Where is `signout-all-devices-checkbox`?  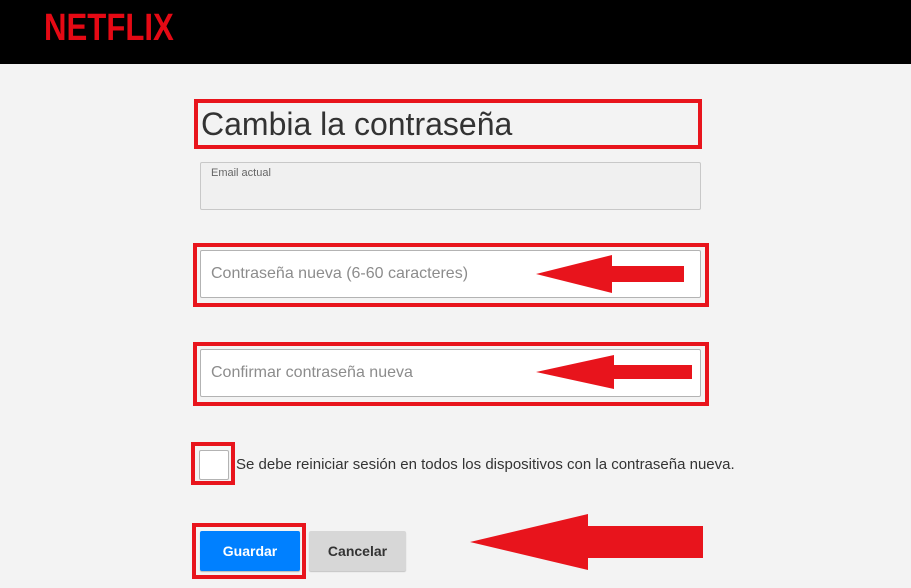 signout-all-devices-checkbox is located at coordinates (214, 465).